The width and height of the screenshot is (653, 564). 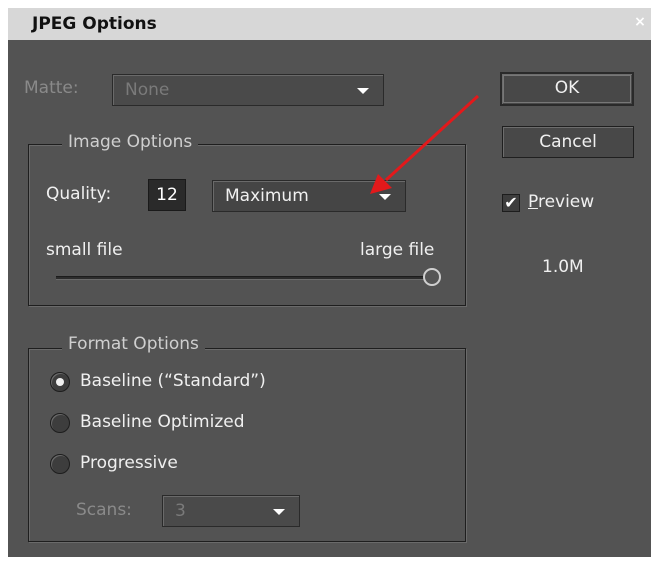 I want to click on small-file-label: small file, so click(x=84, y=250).